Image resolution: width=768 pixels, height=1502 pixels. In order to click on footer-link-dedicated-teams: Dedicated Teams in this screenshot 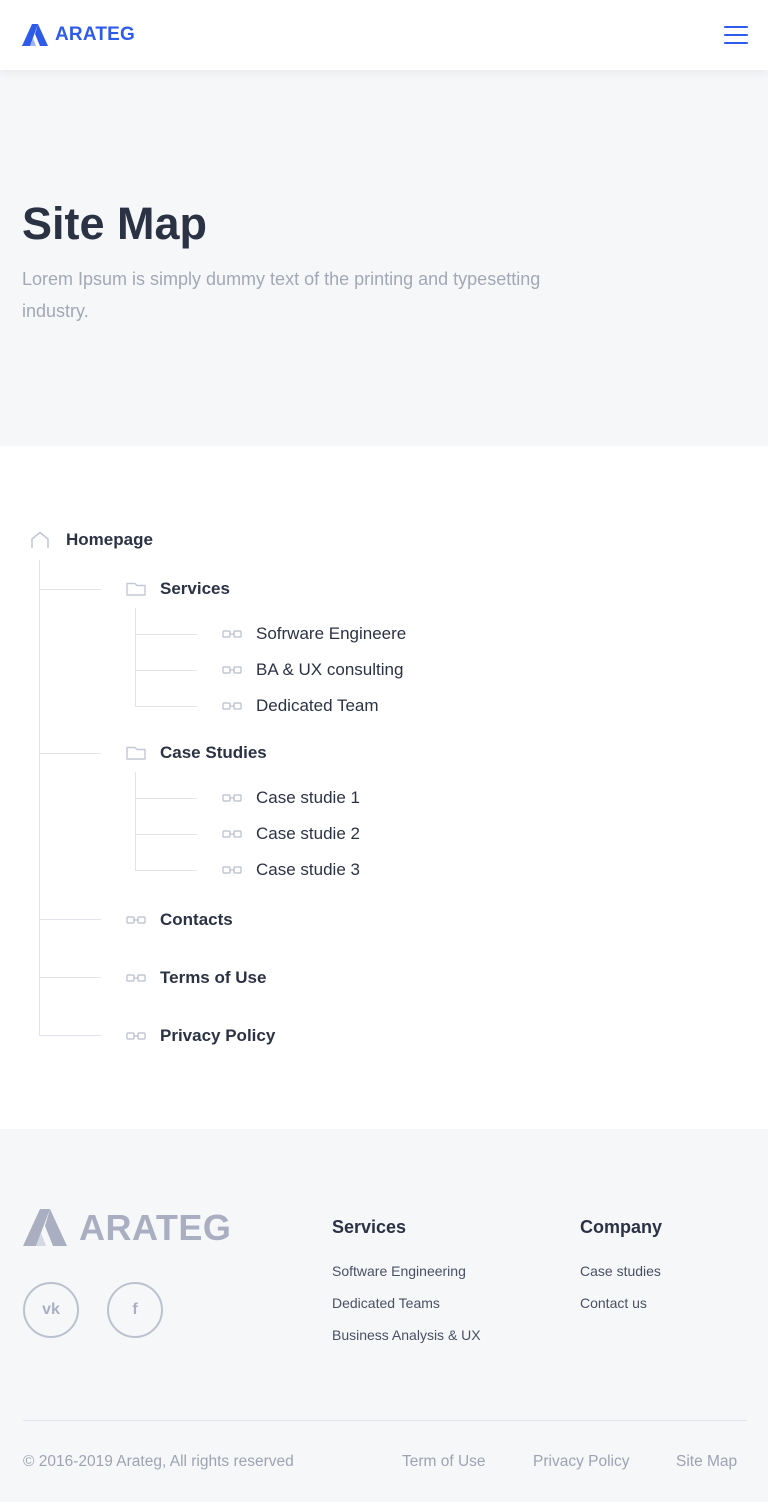, I will do `click(406, 1303)`.